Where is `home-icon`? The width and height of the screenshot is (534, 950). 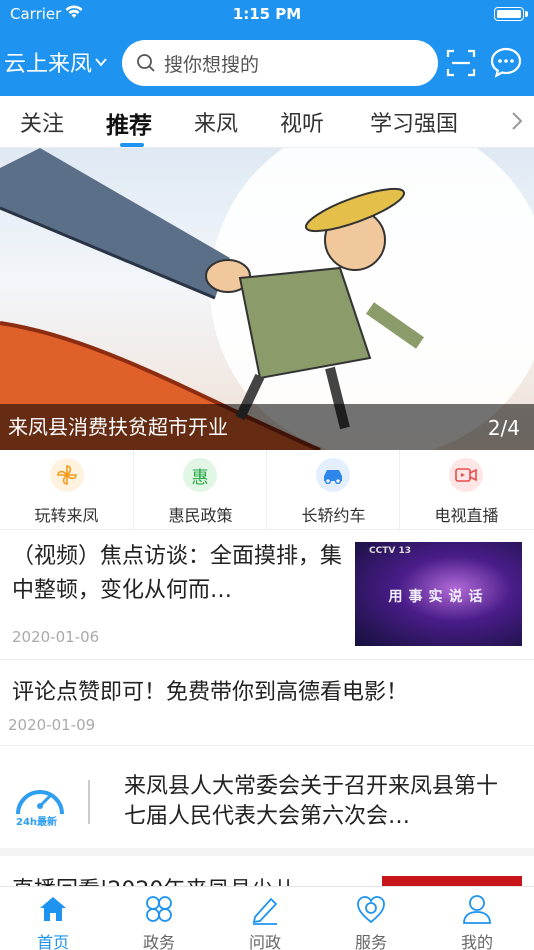 home-icon is located at coordinates (53, 909).